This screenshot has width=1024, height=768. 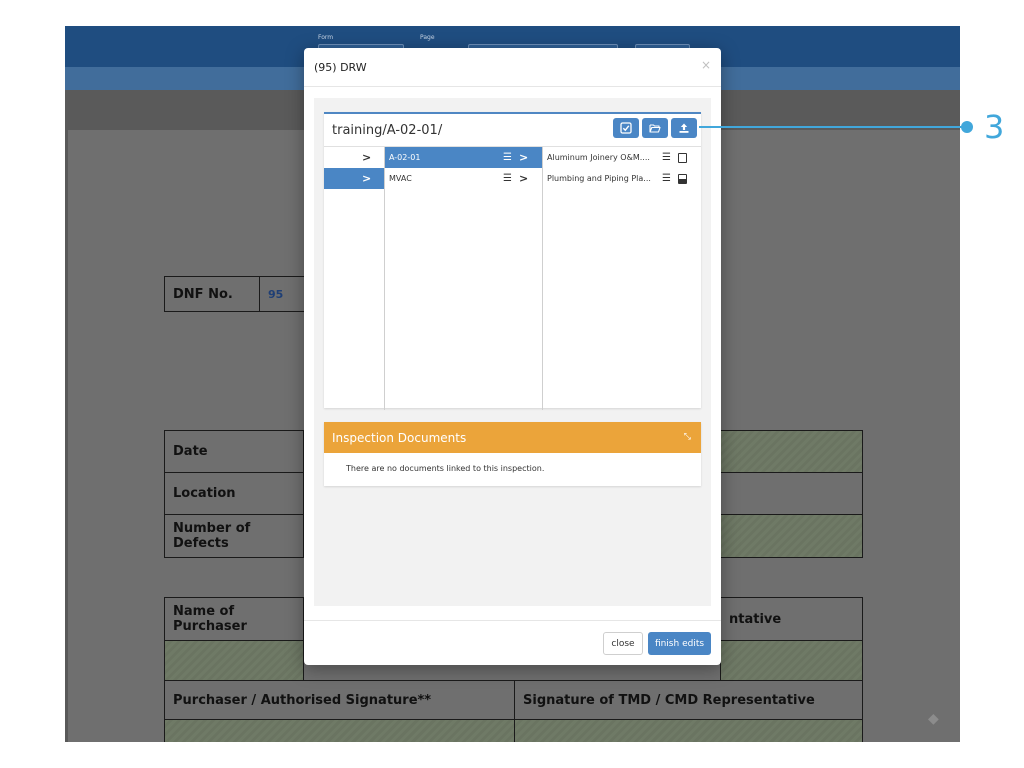 What do you see at coordinates (791, 493) in the screenshot?
I see `location-input-cell` at bounding box center [791, 493].